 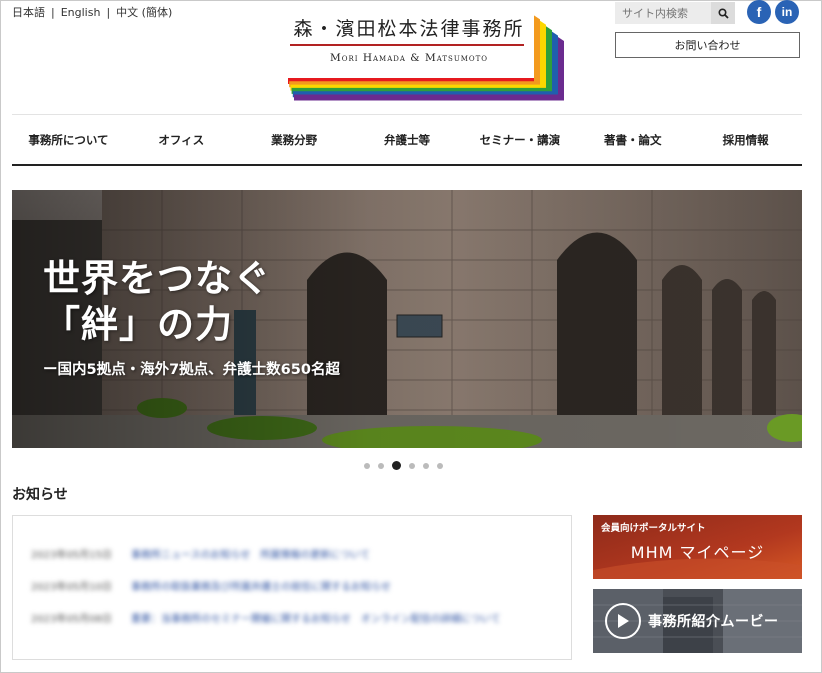 I want to click on play-icon, so click(x=623, y=621).